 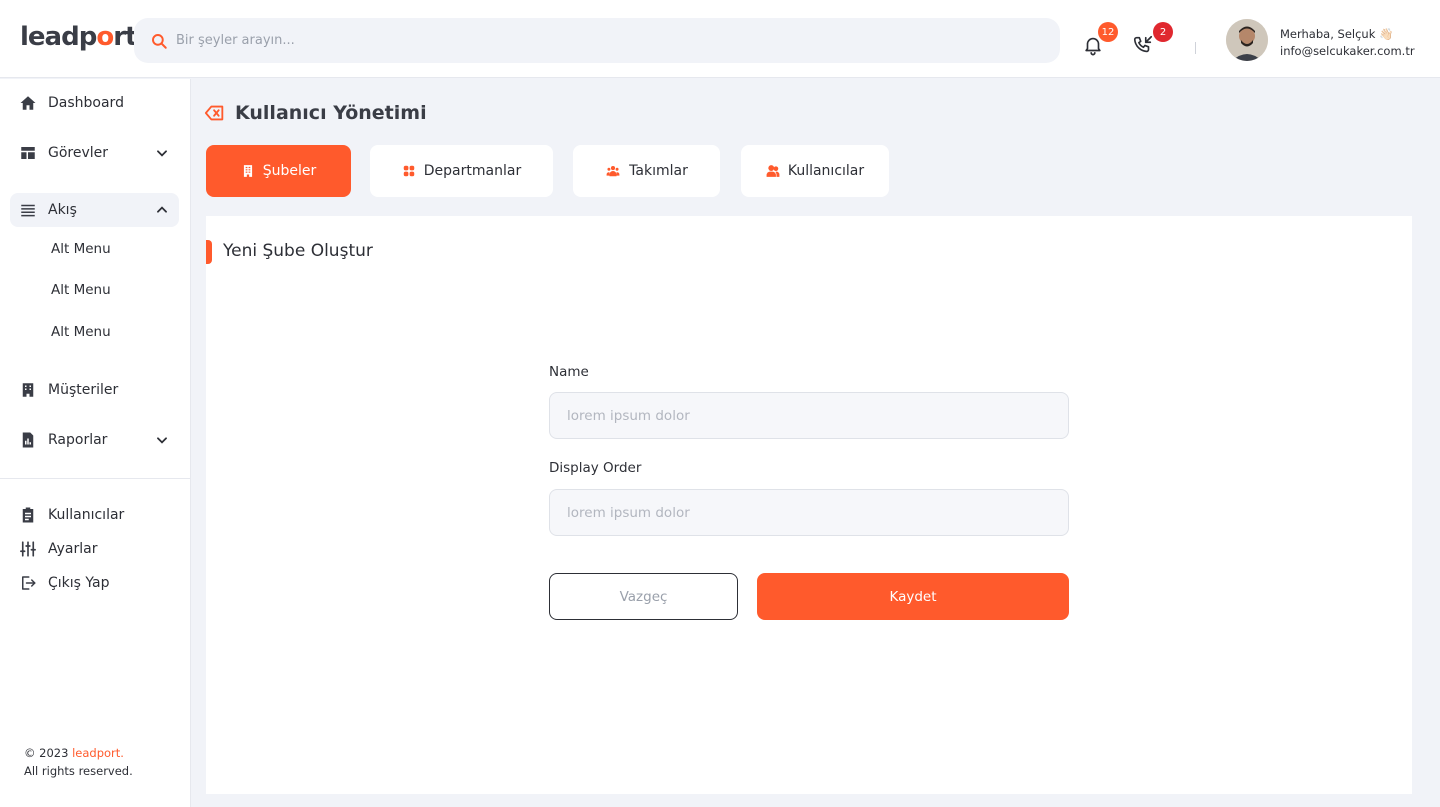 I want to click on users-icon, so click(x=773, y=171).